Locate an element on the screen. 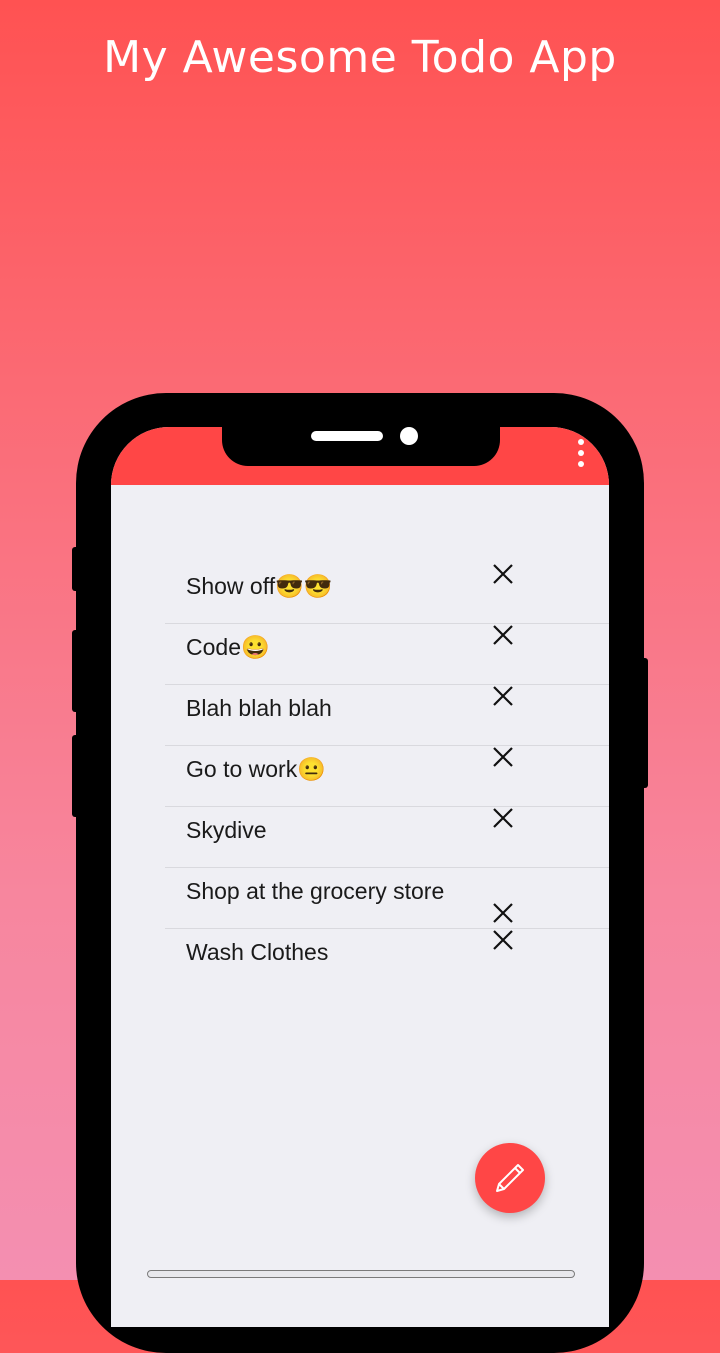  todo-item-wash-clothes: Wash Clothes is located at coordinates (387, 959).